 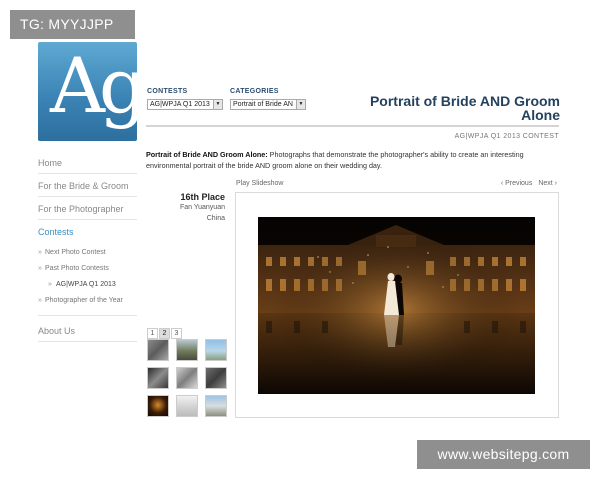 I want to click on contests-select: AG|WPJA Q1 2013 ▼, so click(x=185, y=104).